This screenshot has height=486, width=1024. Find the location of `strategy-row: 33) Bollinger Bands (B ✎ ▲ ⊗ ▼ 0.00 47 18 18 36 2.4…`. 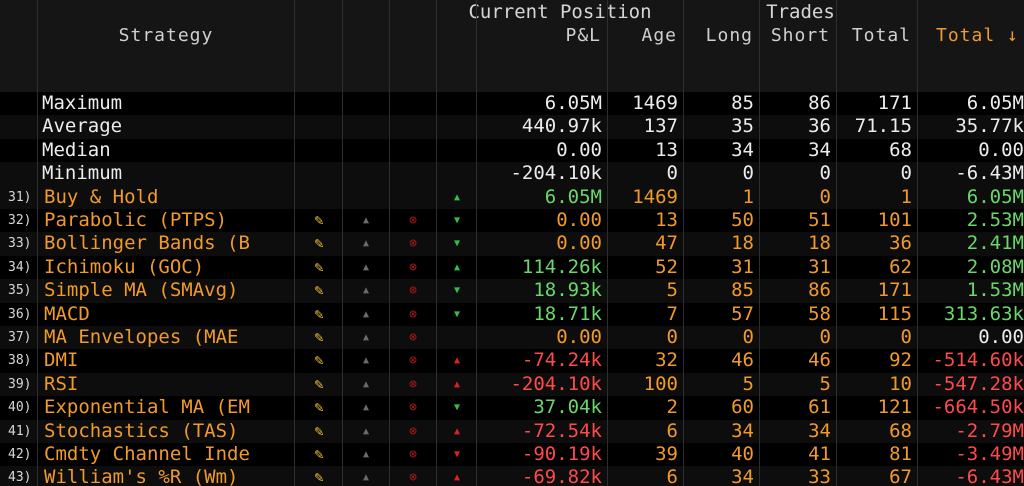

strategy-row: 33) Bollinger Bands (B ✎ ▲ ⊗ ▼ 0.00 47 18 18 36 2.4… is located at coordinates (512, 244).